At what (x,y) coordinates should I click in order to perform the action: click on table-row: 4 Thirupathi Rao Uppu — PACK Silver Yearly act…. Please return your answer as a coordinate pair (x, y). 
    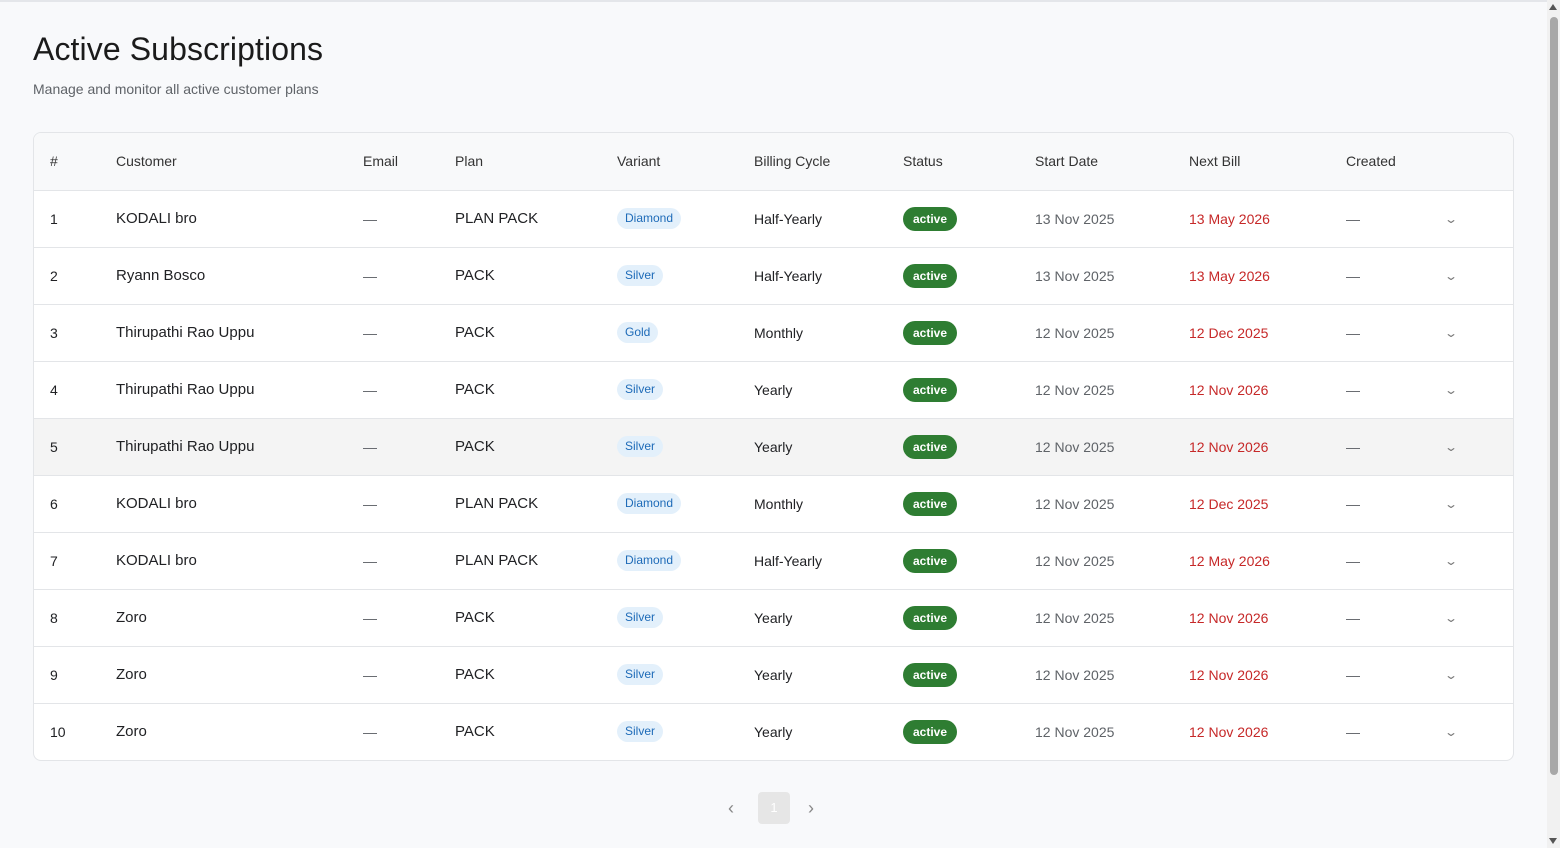
    Looking at the image, I should click on (773, 390).